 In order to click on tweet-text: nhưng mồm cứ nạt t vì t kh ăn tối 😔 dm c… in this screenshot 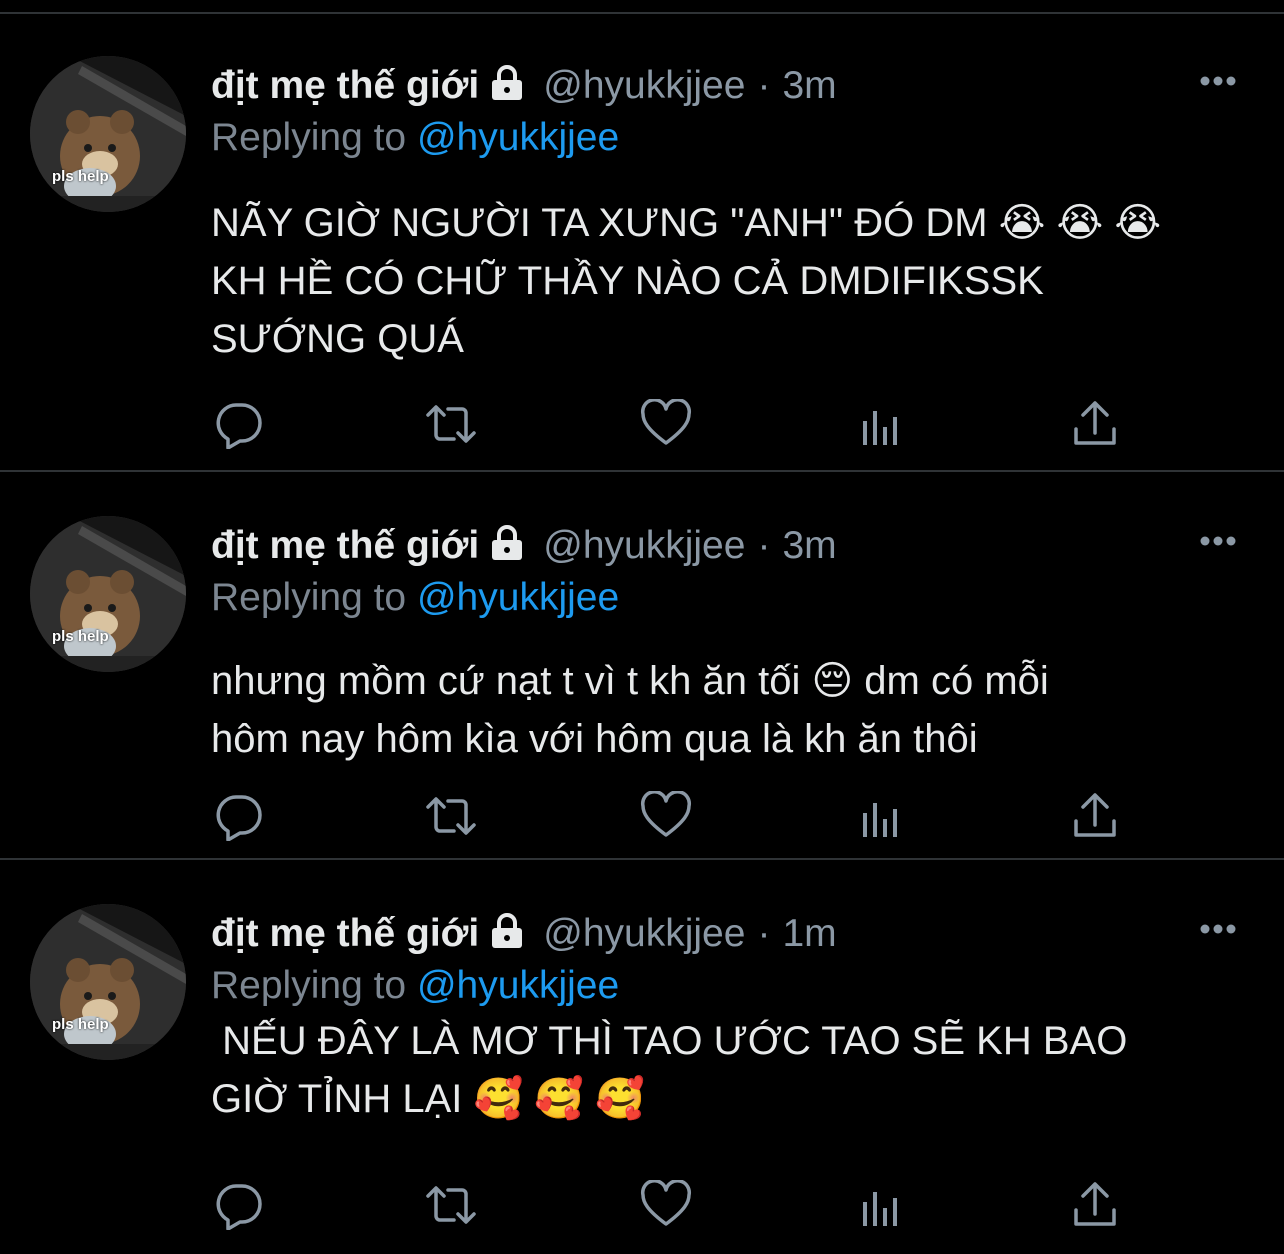, I will do `click(630, 710)`.